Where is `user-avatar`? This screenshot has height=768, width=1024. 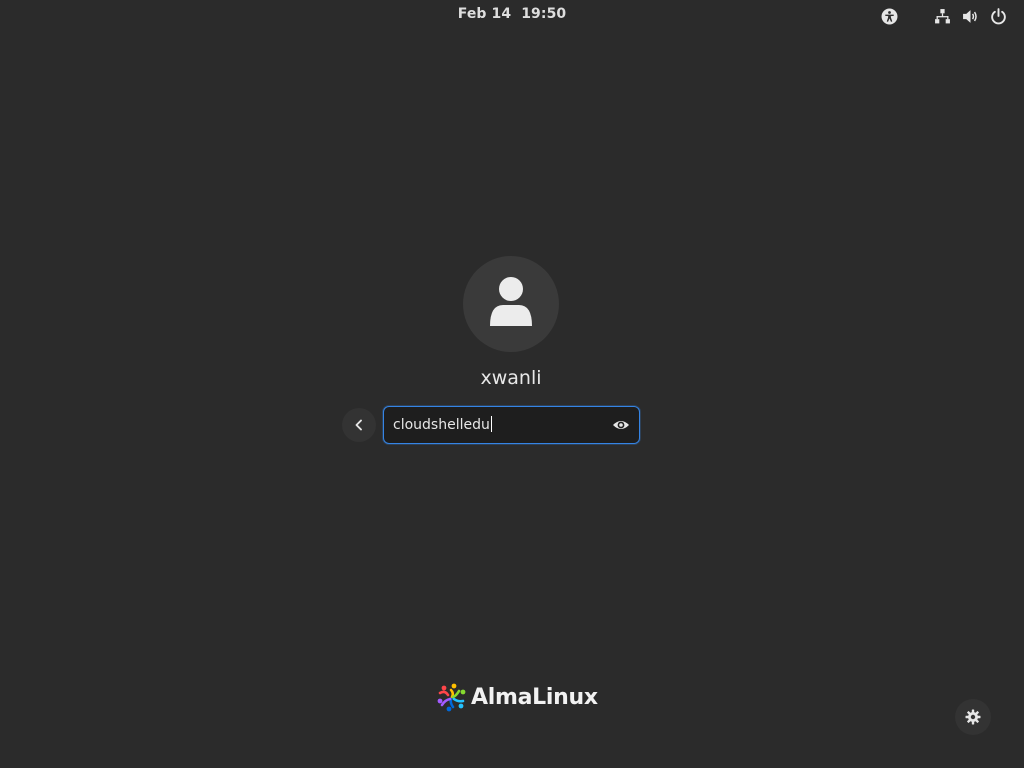 user-avatar is located at coordinates (511, 304).